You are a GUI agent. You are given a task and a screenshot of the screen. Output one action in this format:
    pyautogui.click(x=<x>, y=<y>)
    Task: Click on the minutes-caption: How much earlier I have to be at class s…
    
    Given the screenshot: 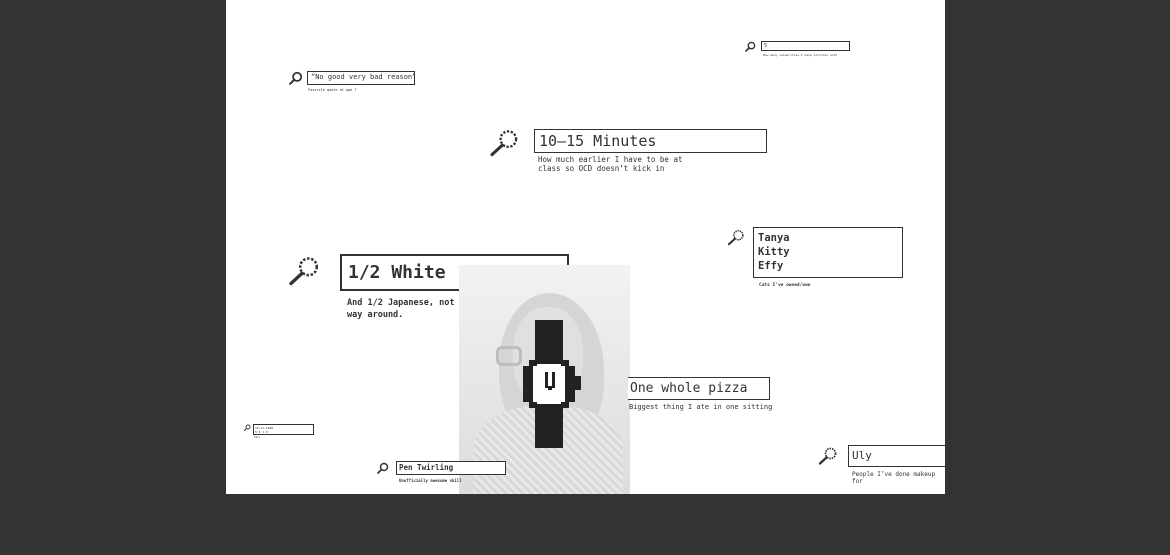 What is the action you would take?
    pyautogui.click(x=610, y=164)
    